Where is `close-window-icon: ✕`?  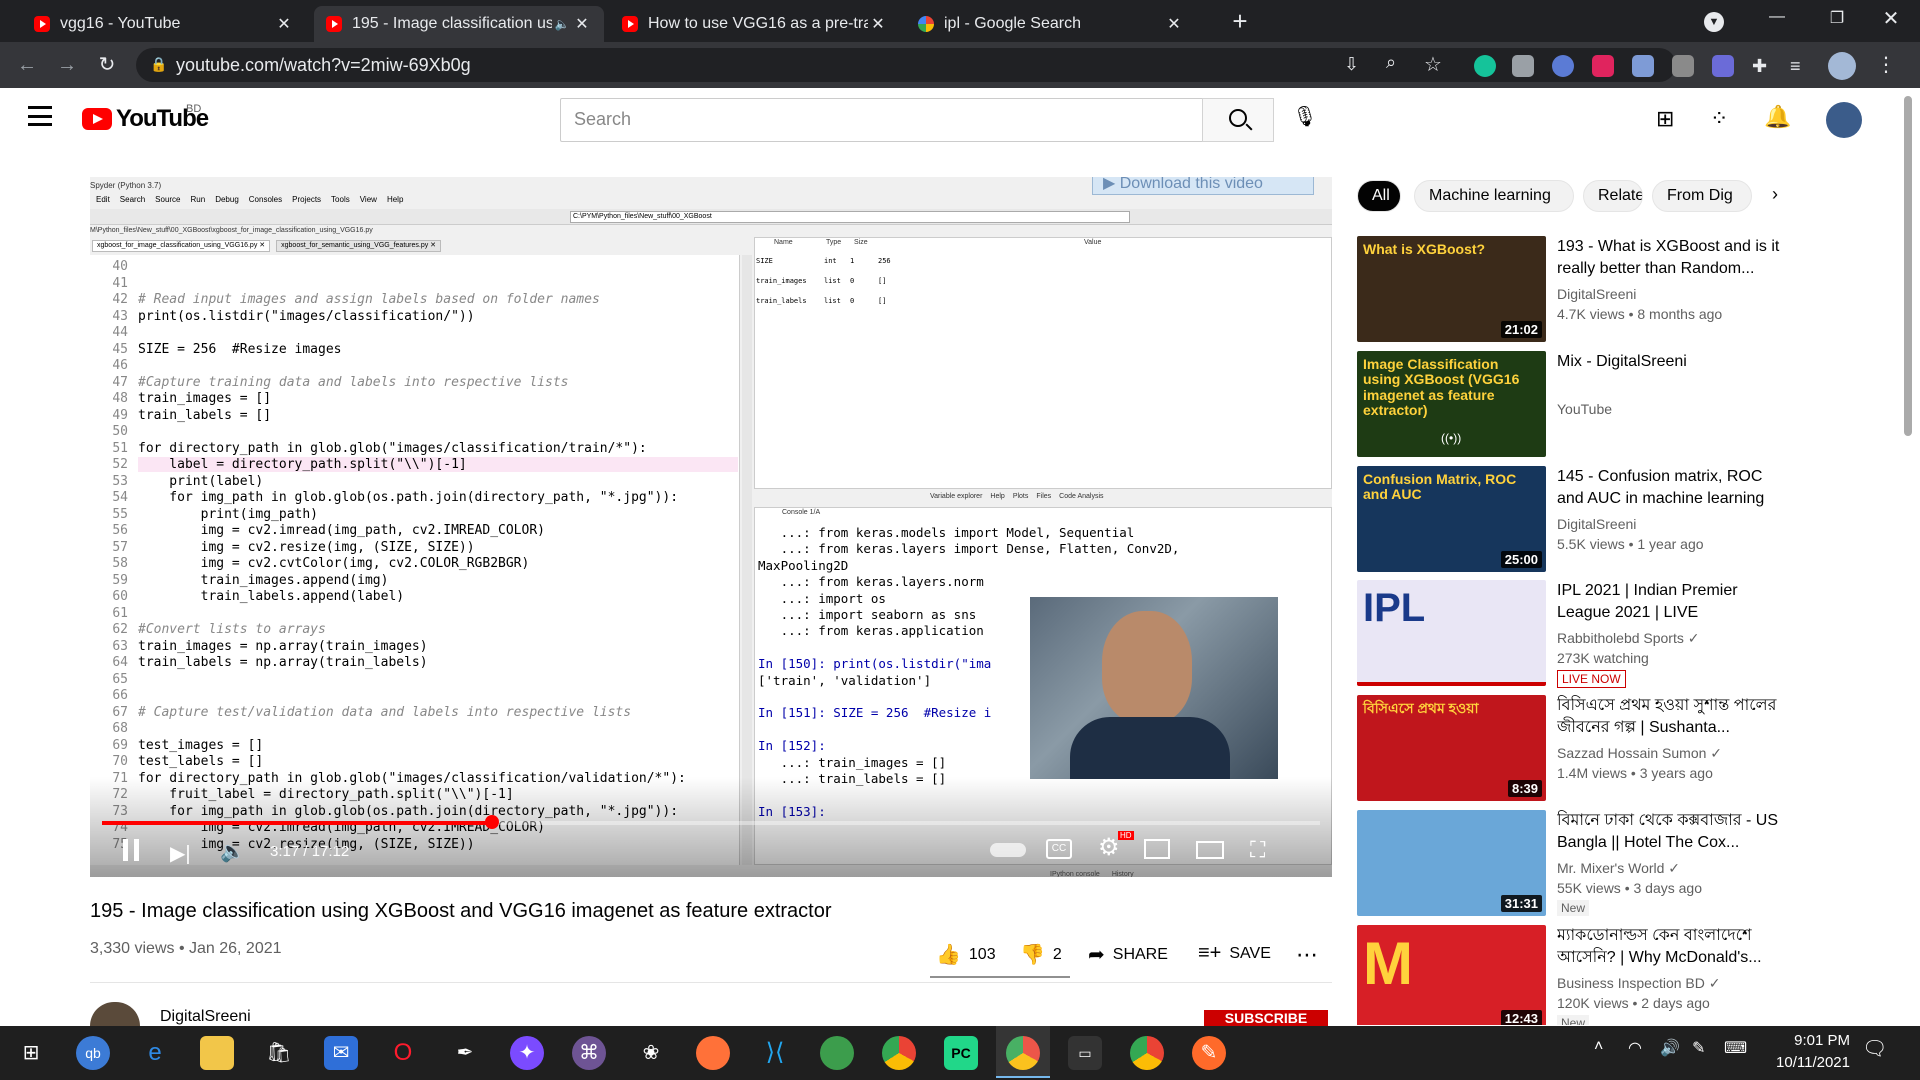
close-window-icon: ✕ is located at coordinates (1891, 18).